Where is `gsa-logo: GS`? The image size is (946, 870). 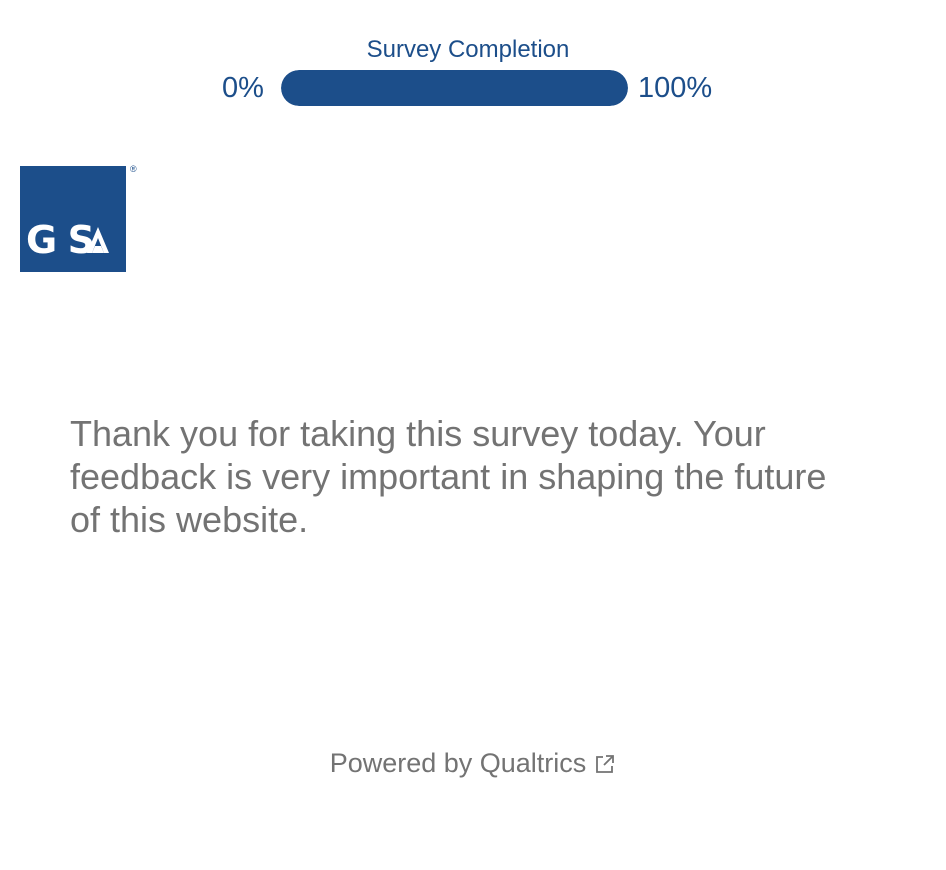
gsa-logo: GS is located at coordinates (73, 219).